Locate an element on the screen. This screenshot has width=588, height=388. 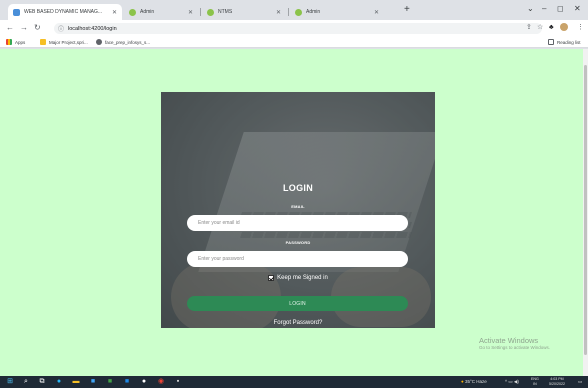
clock-date: 5/20/2022 is located at coordinates (557, 384).